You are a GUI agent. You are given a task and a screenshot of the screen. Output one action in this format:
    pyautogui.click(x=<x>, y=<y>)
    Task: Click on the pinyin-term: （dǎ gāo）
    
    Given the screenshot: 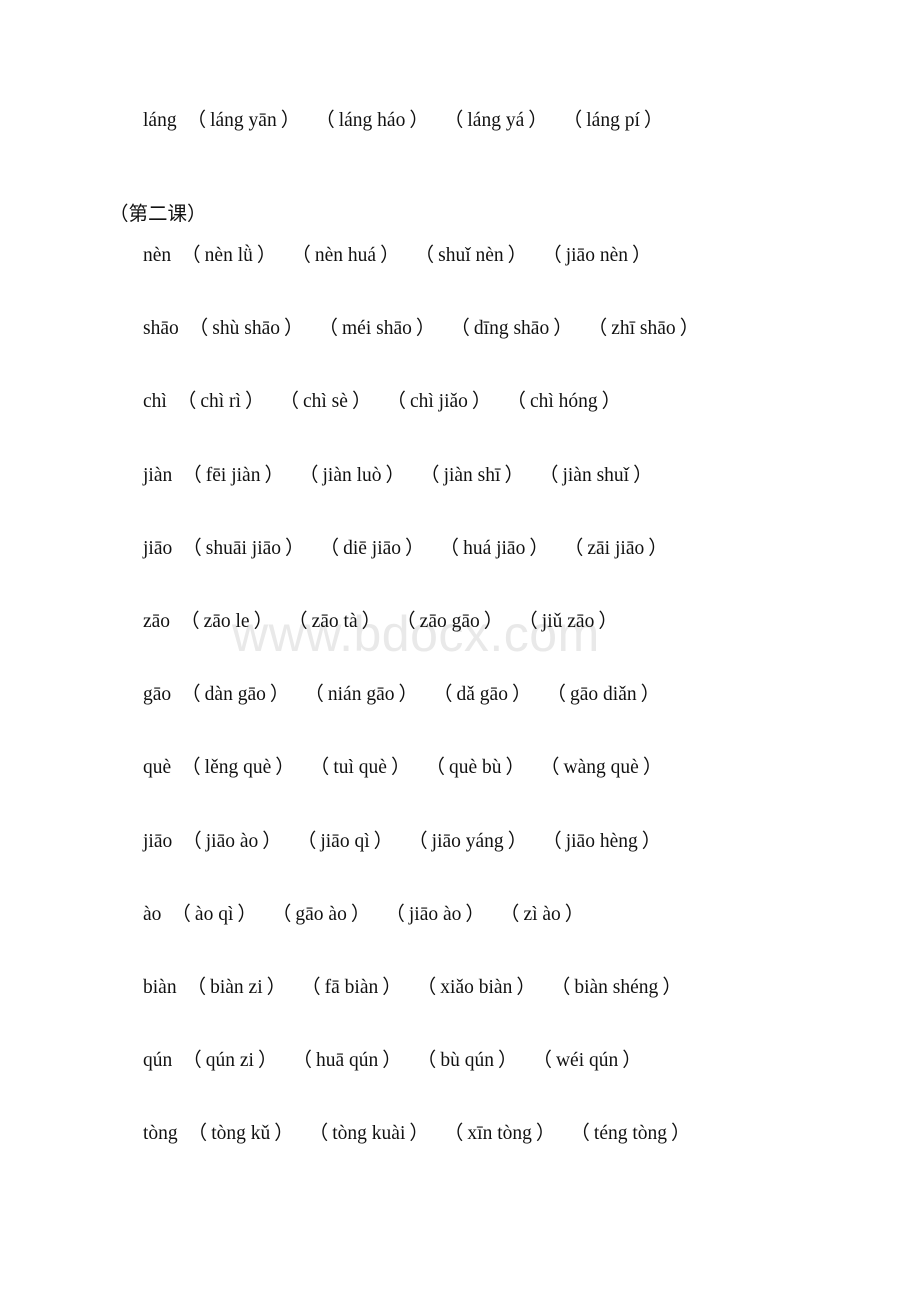 What is the action you would take?
    pyautogui.click(x=482, y=695)
    